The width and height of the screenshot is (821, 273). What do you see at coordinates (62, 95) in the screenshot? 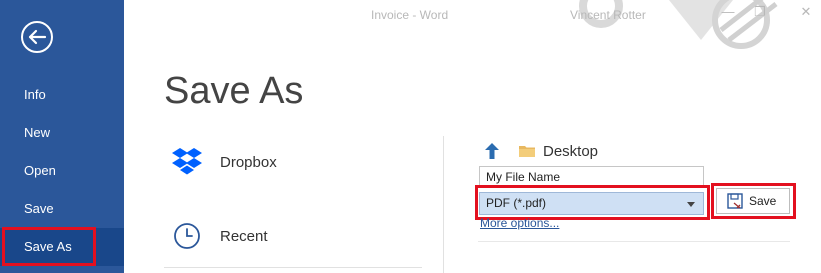
I see `nav-info: Info` at bounding box center [62, 95].